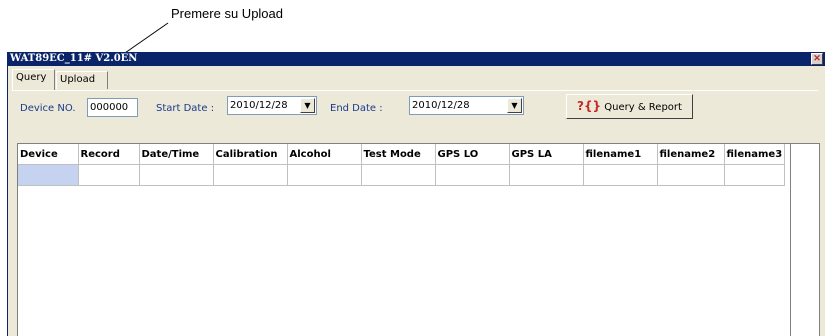 This screenshot has width=825, height=336. I want to click on query-report-label: Query & Report, so click(643, 107).